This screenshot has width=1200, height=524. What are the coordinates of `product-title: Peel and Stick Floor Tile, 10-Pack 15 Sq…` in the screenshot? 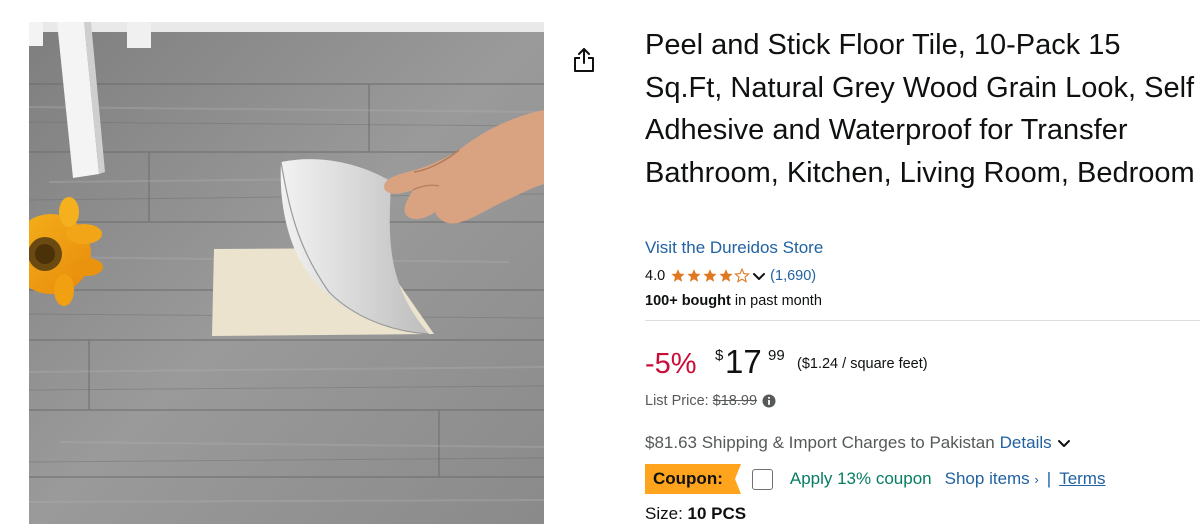 It's located at (920, 109).